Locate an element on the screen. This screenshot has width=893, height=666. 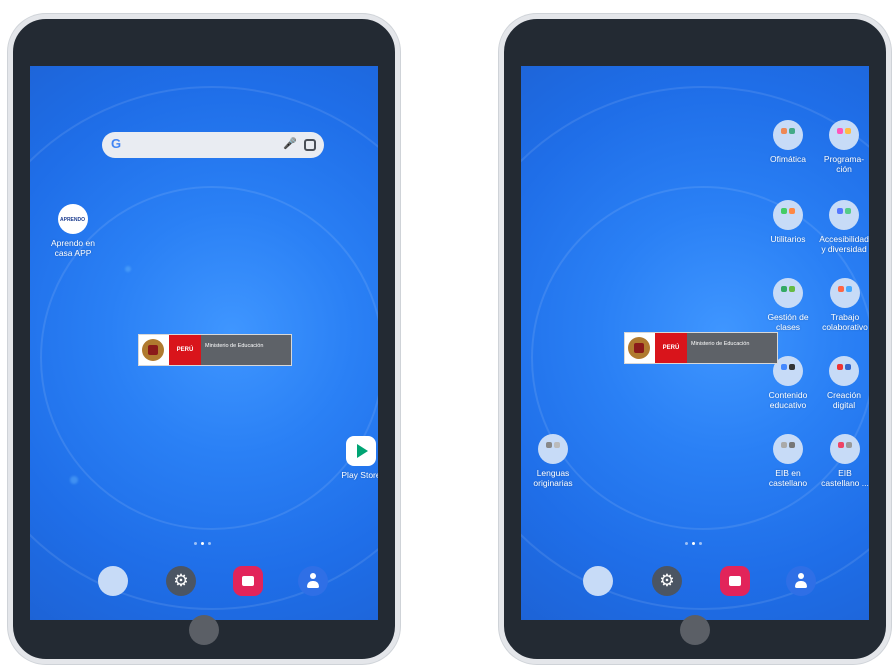
google-search-bar: G 🎤 is located at coordinates (213, 145).